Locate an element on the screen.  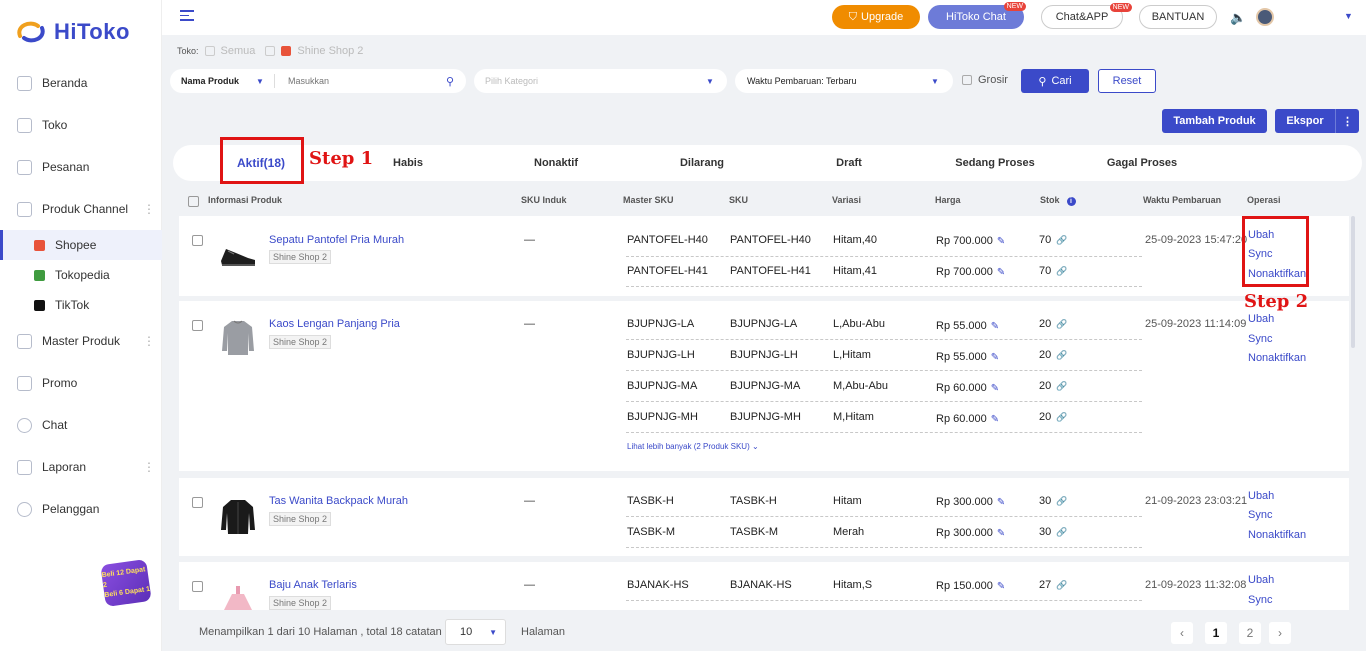
sidebar-item-label: Produk Channel is located at coordinates (85, 209).